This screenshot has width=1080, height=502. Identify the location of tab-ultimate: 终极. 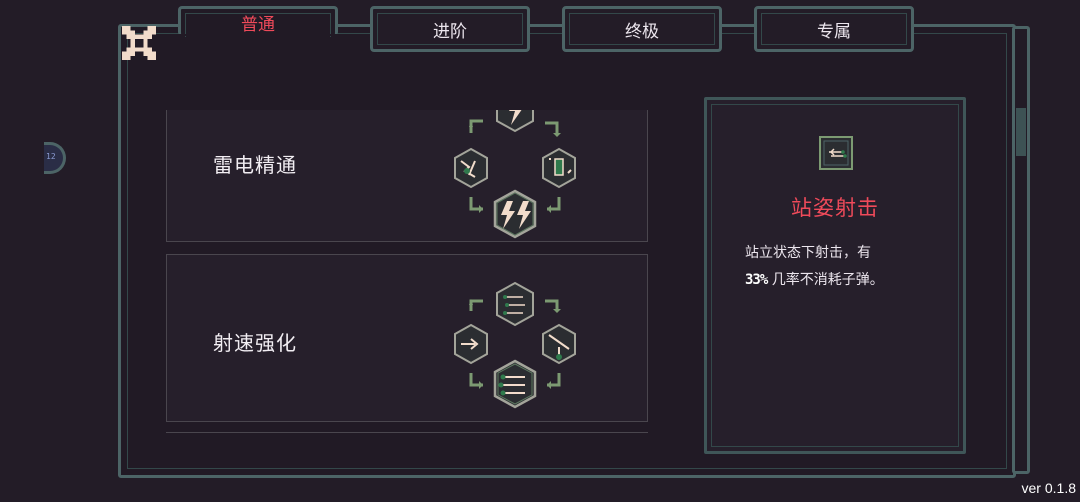
(642, 29).